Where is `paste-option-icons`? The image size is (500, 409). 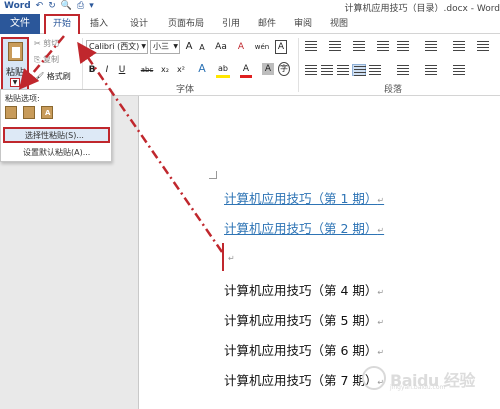 paste-option-icons is located at coordinates (29, 112).